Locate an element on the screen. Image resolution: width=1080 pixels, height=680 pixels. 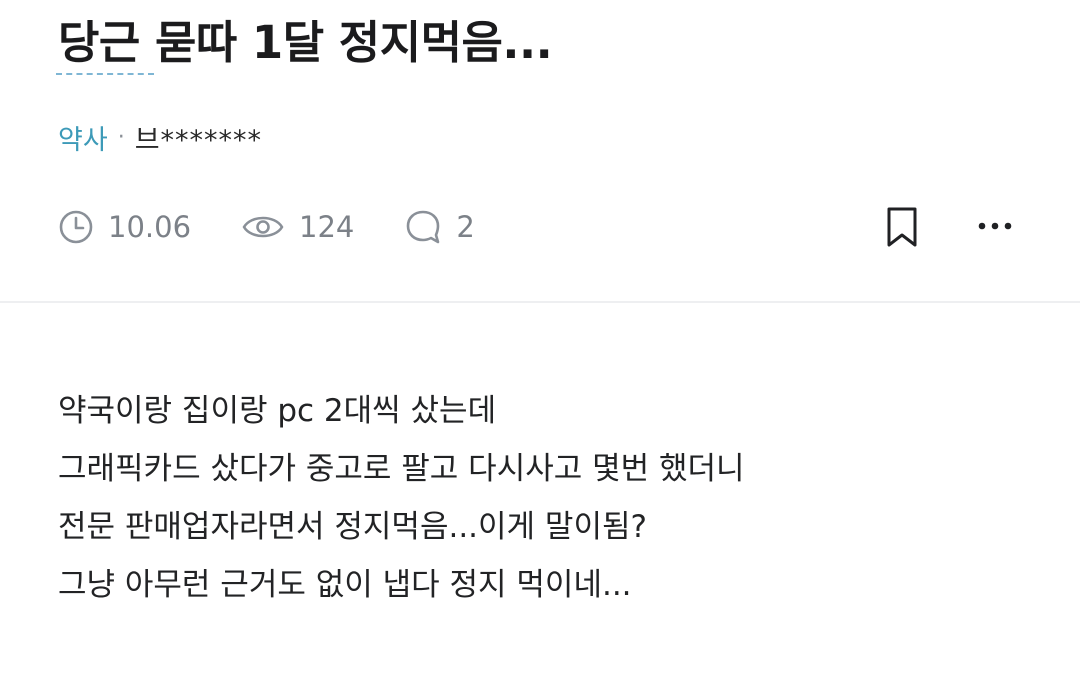
more-dots-icon is located at coordinates (995, 226).